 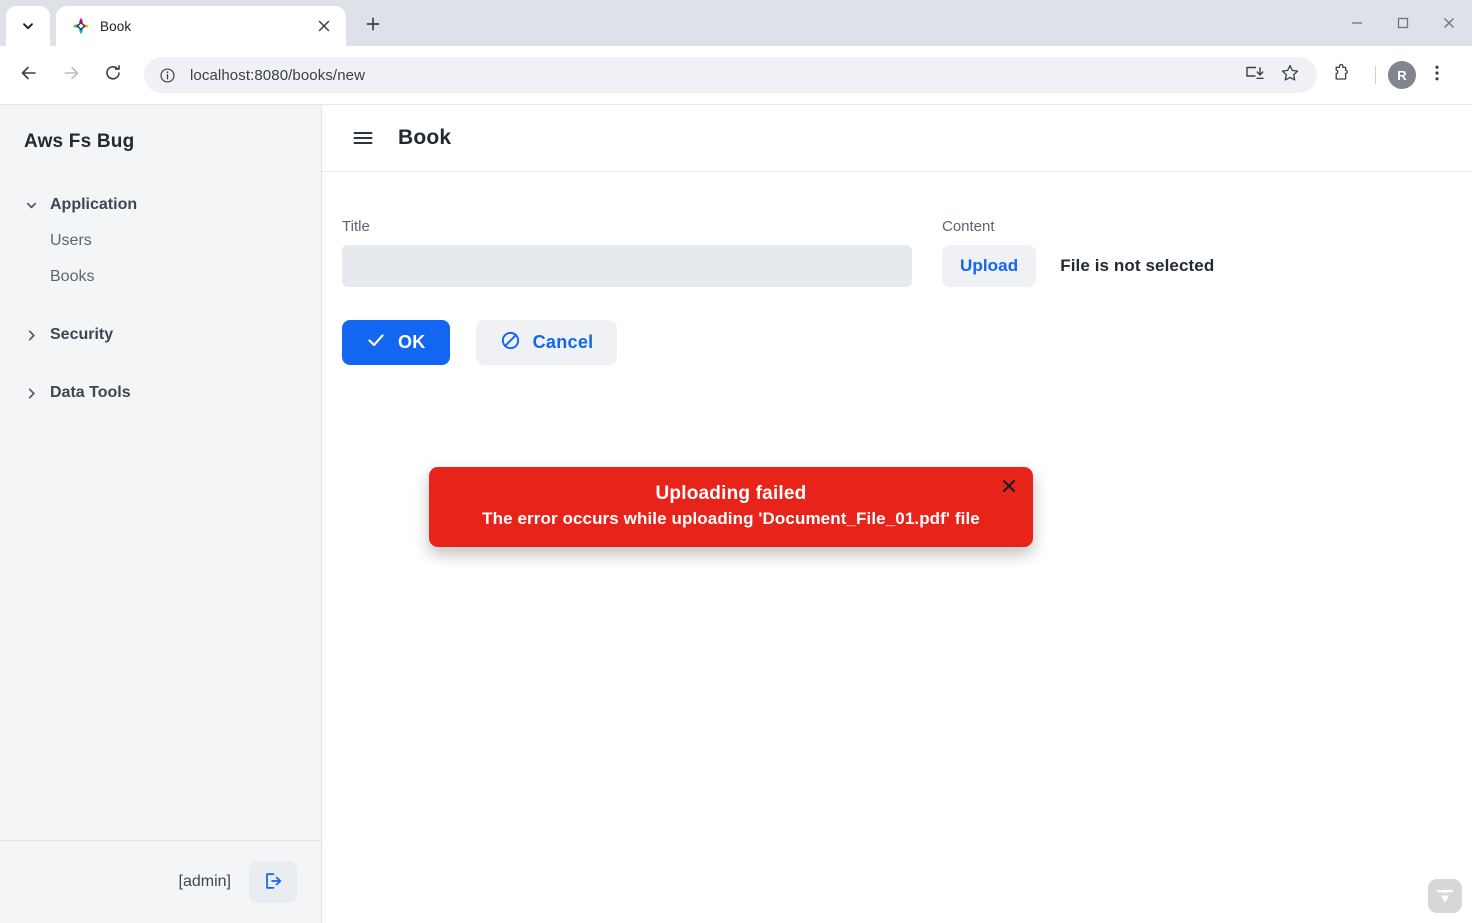 What do you see at coordinates (563, 342) in the screenshot?
I see `cancel-button-label: Cancel` at bounding box center [563, 342].